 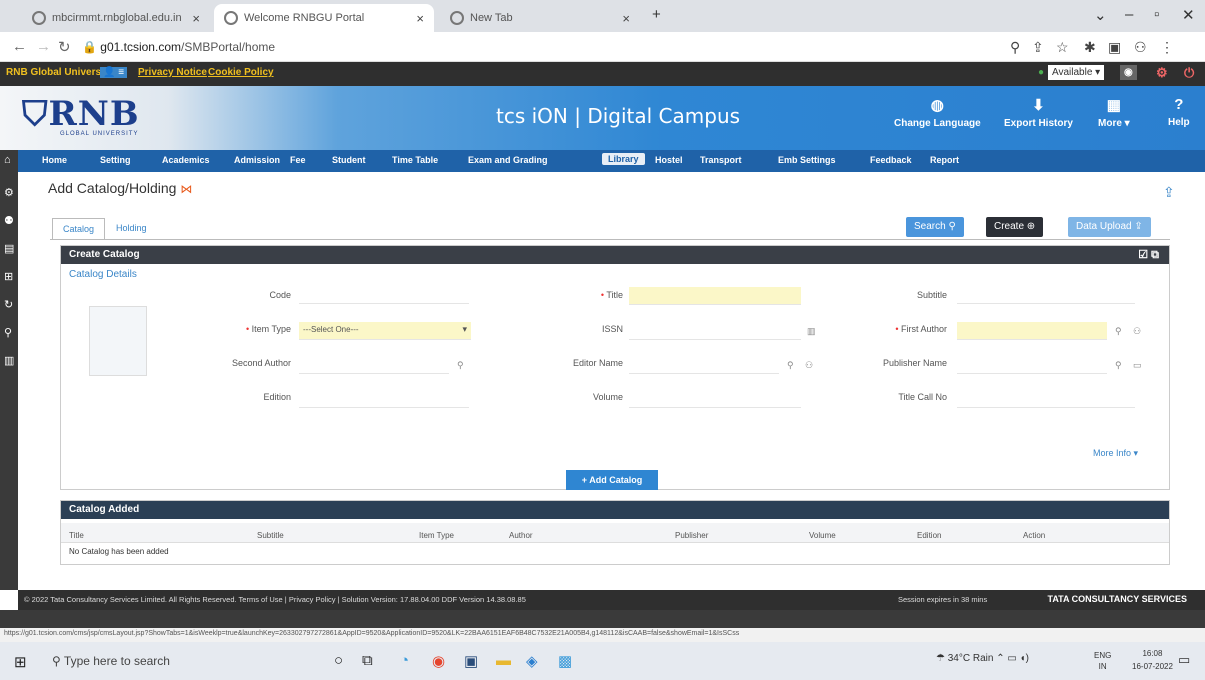 What do you see at coordinates (1109, 227) in the screenshot?
I see `data-upload-button: Data Upload ⇪` at bounding box center [1109, 227].